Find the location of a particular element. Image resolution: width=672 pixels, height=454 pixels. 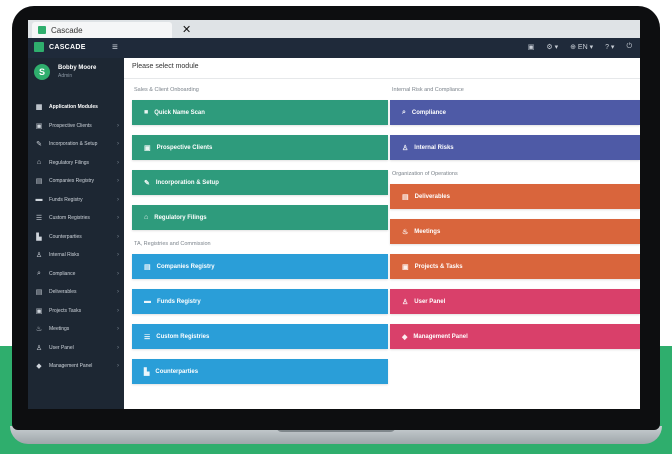

module-label: Internal Risks is located at coordinates (434, 147).